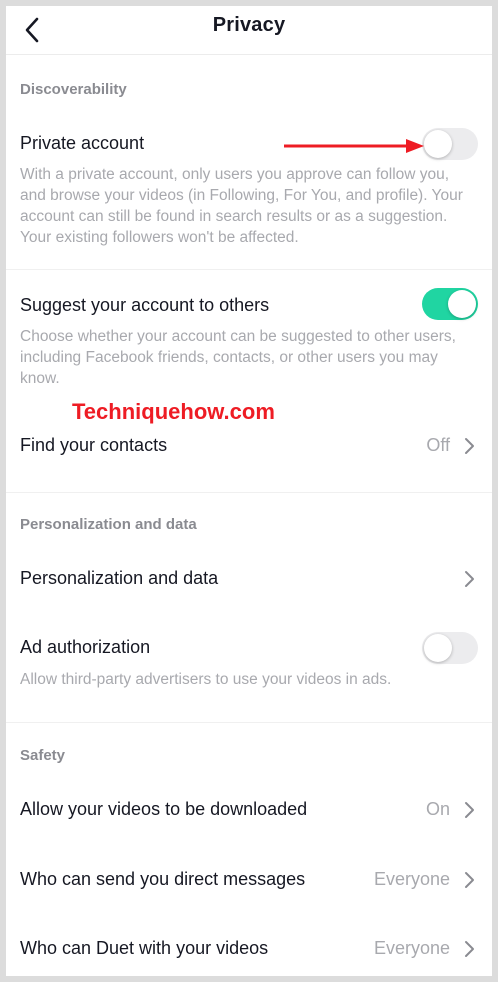  Describe the element at coordinates (94, 445) in the screenshot. I see `find-contacts-label: Find your contacts` at that location.